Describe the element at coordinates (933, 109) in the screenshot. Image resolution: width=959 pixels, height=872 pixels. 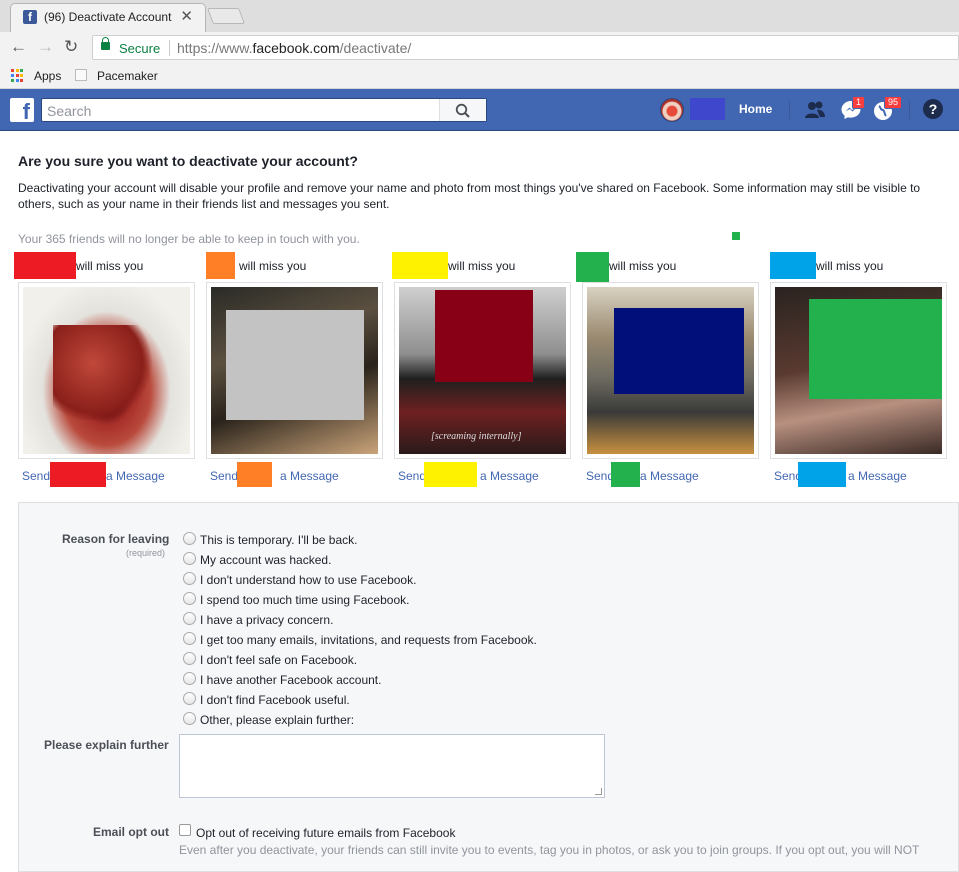
I see `help-icon: ?` at that location.